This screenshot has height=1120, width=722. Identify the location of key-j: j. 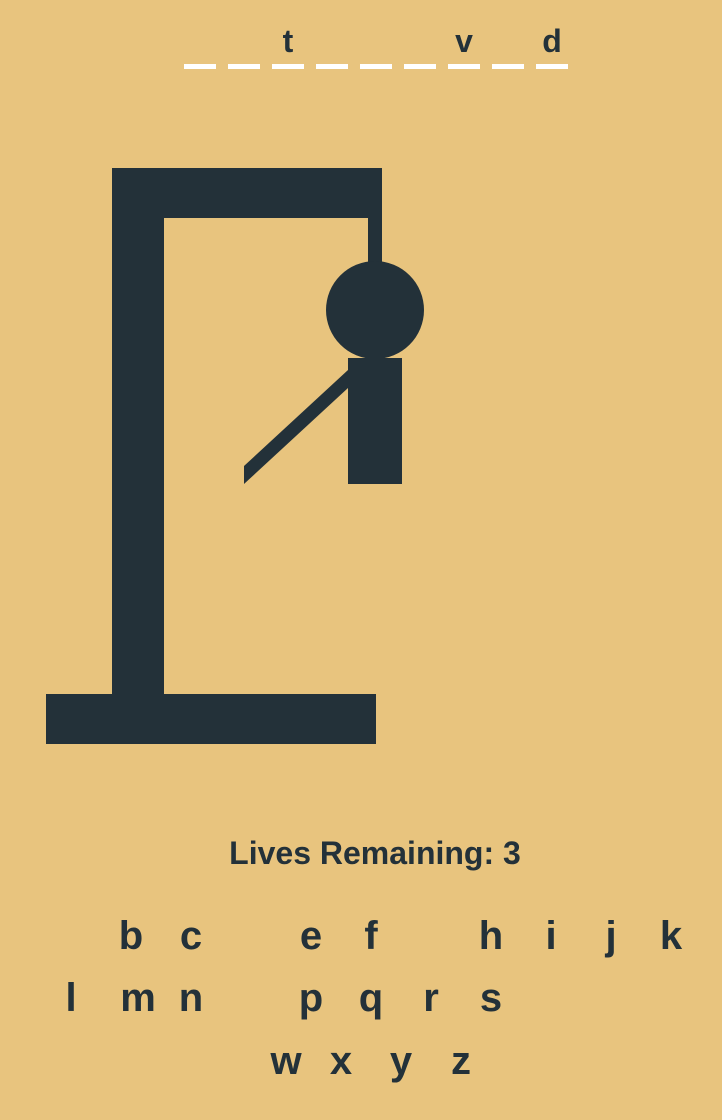
(611, 936).